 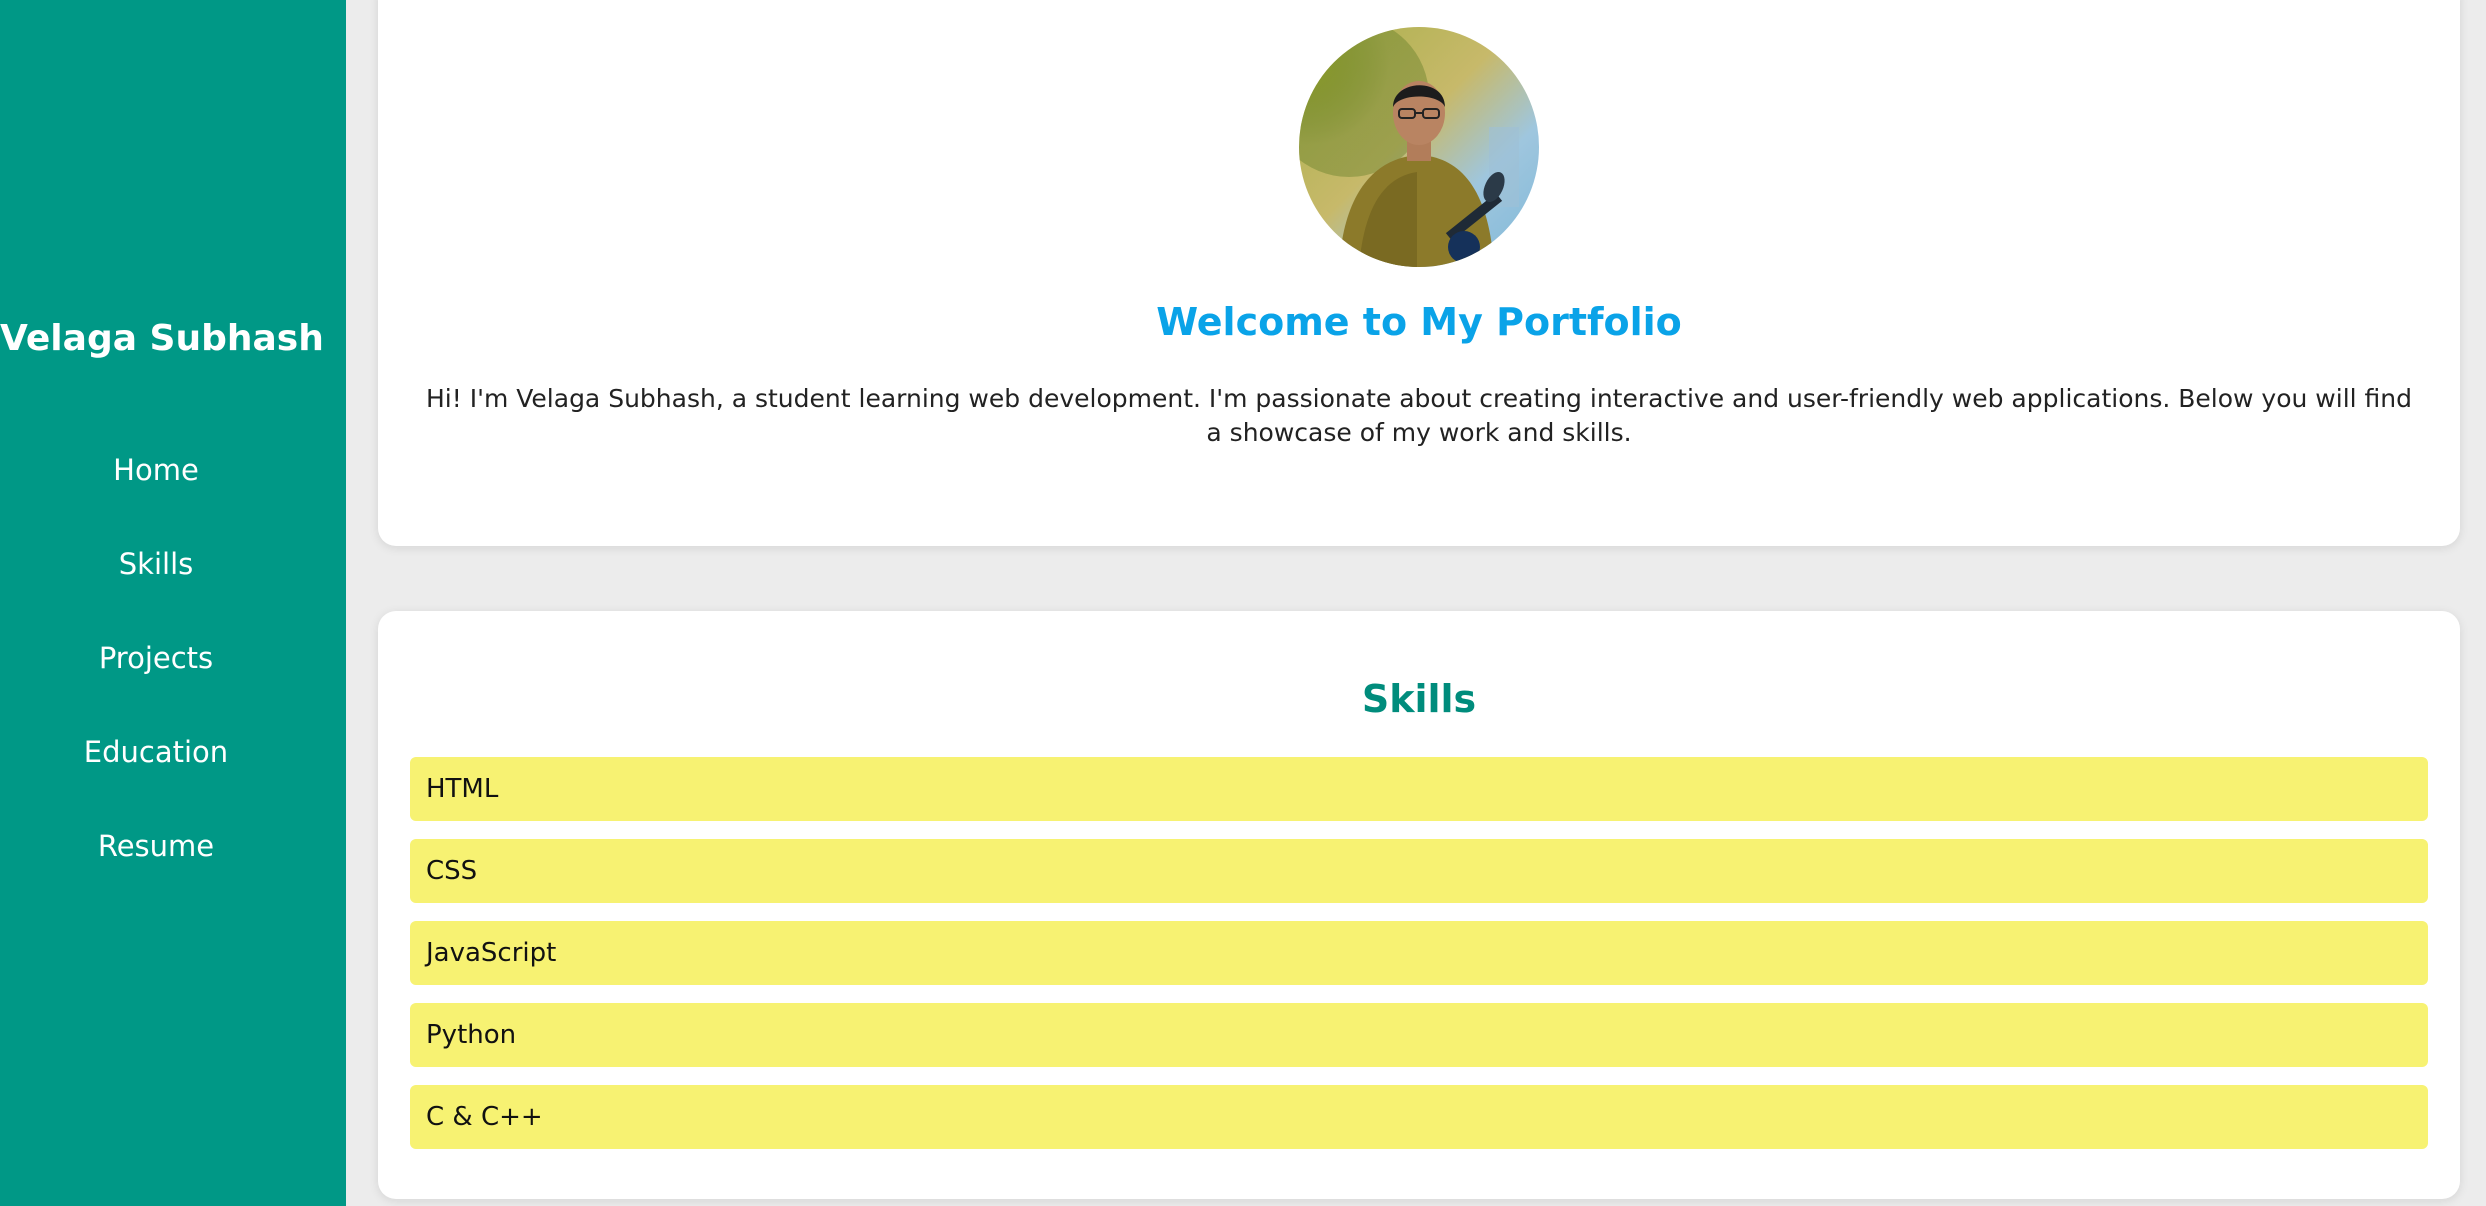 I want to click on sidebar-nav: Home Skills Projects Education Resume, so click(x=156, y=680).